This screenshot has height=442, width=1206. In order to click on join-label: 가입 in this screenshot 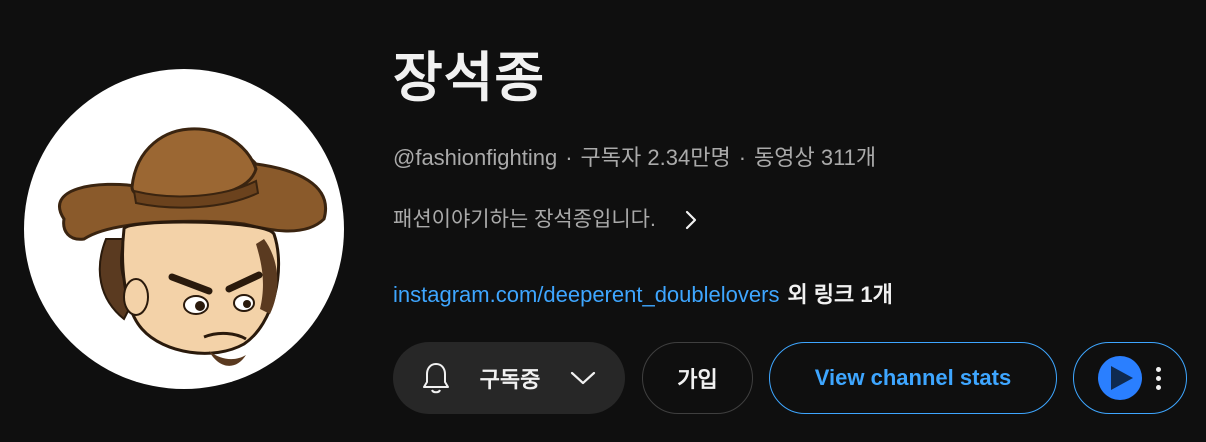, I will do `click(697, 379)`.